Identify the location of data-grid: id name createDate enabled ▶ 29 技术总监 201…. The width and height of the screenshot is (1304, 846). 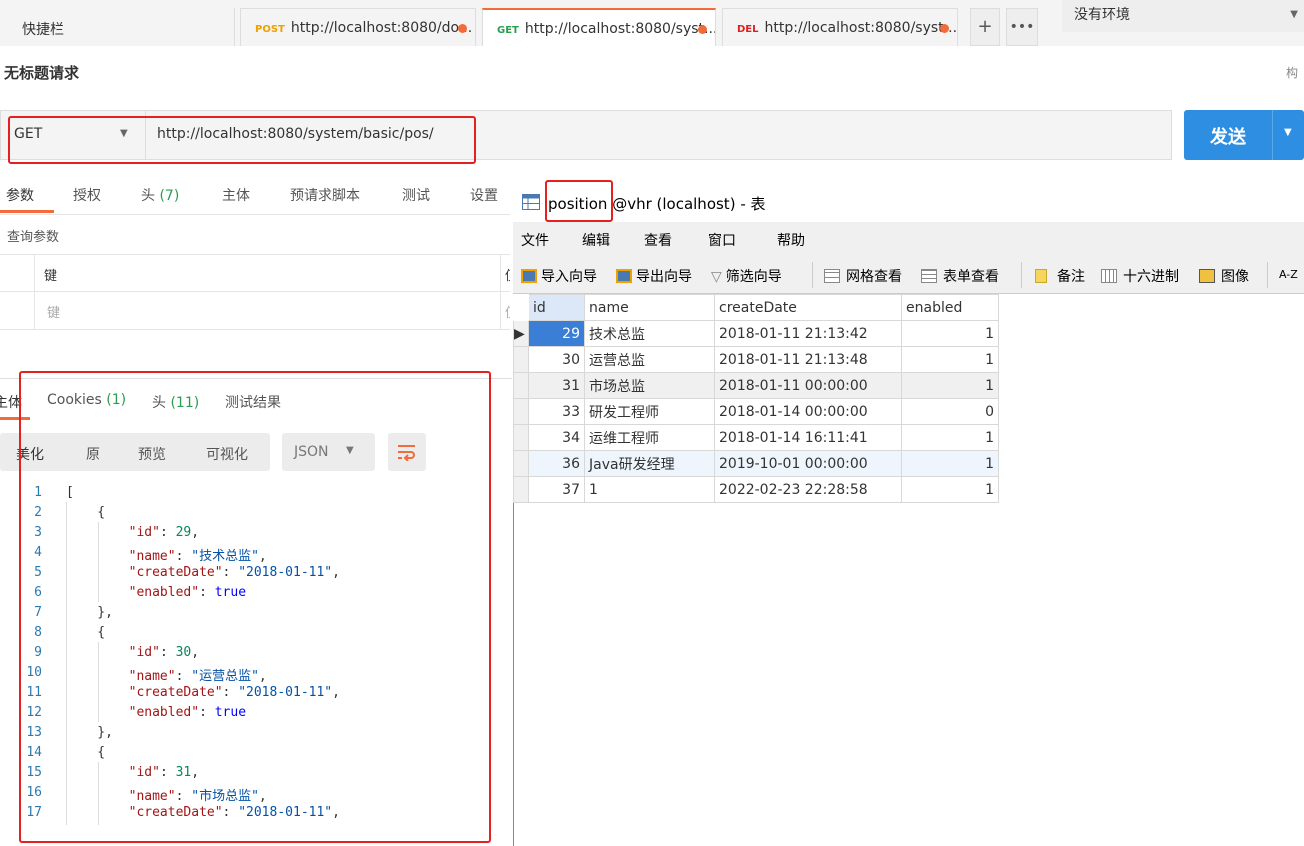
(756, 398).